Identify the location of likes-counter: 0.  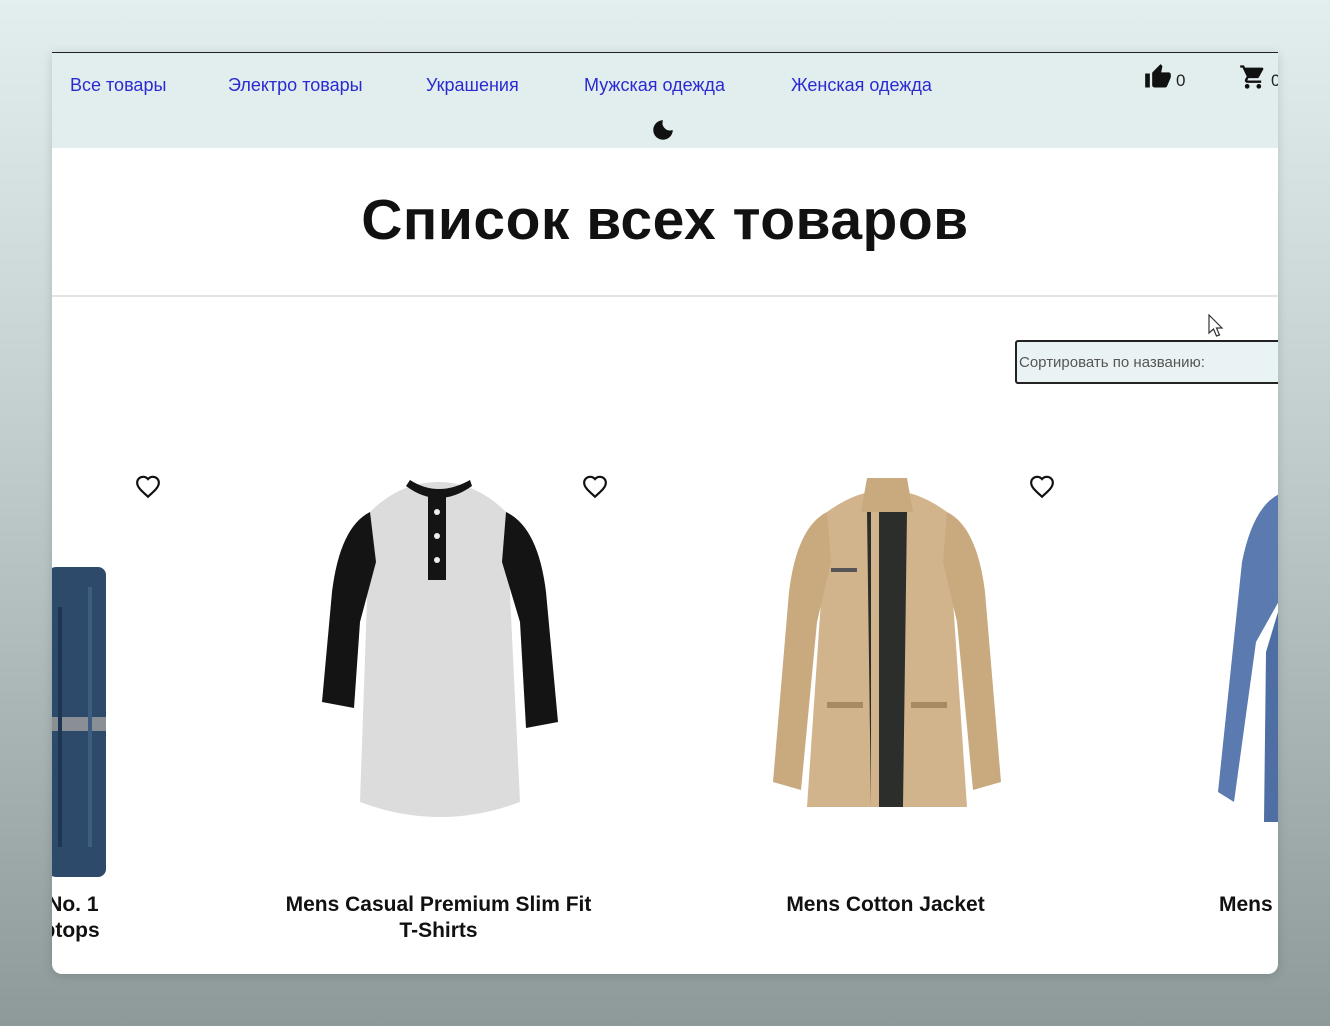
(1164, 77).